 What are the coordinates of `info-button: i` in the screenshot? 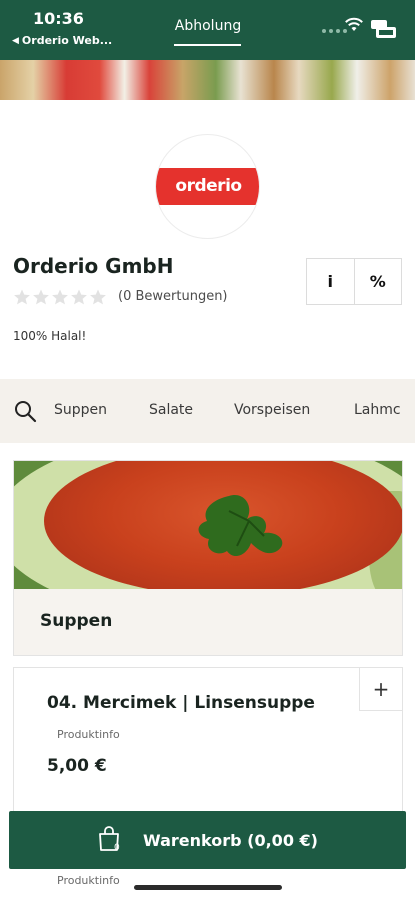 It's located at (330, 281).